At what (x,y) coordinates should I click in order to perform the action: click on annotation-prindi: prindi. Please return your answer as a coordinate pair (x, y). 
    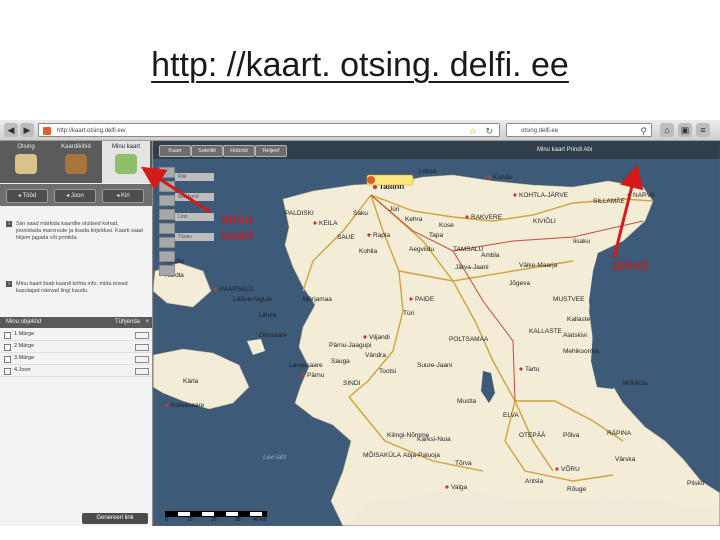
    Looking at the image, I should click on (630, 265).